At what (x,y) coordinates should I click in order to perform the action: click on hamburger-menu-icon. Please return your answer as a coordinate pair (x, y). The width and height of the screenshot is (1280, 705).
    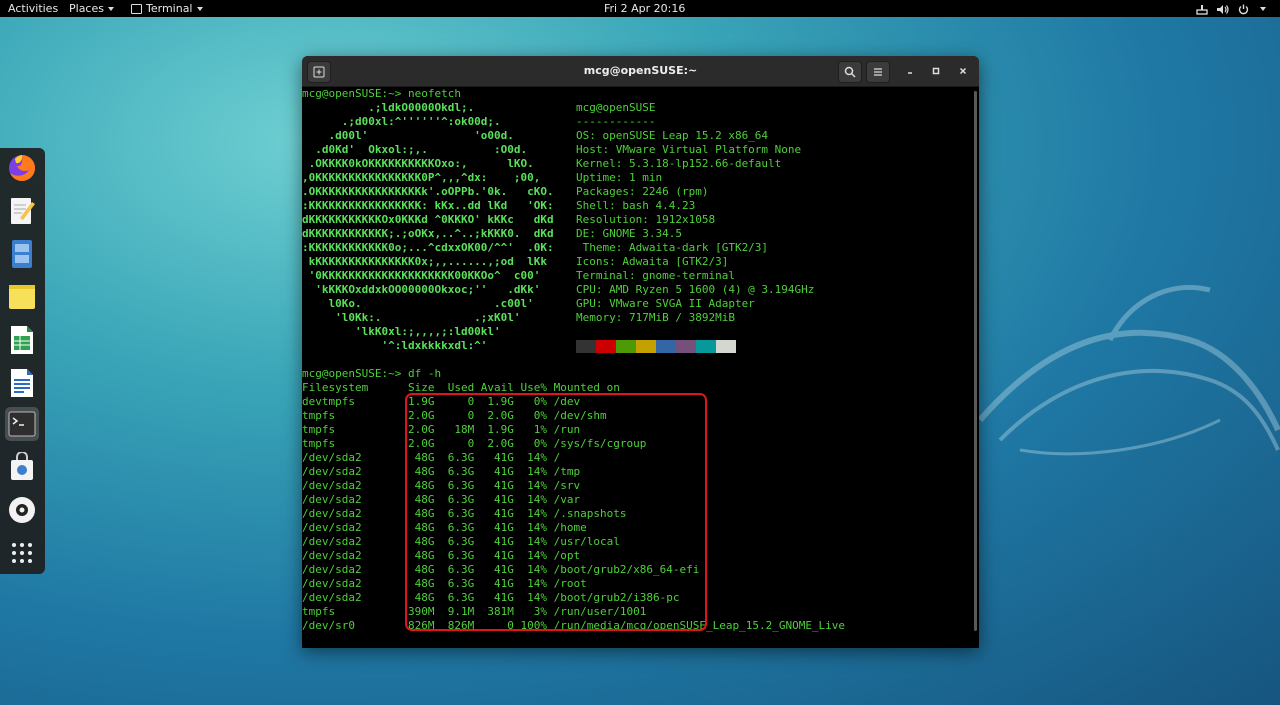
    Looking at the image, I should click on (878, 72).